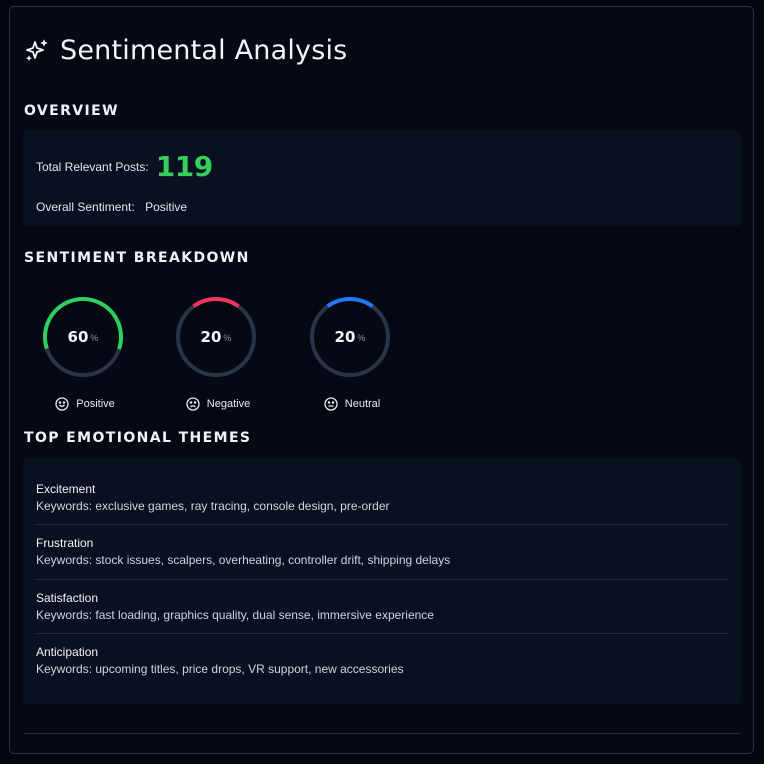 The height and width of the screenshot is (764, 764). What do you see at coordinates (184, 166) in the screenshot?
I see `total-posts-value: 119` at bounding box center [184, 166].